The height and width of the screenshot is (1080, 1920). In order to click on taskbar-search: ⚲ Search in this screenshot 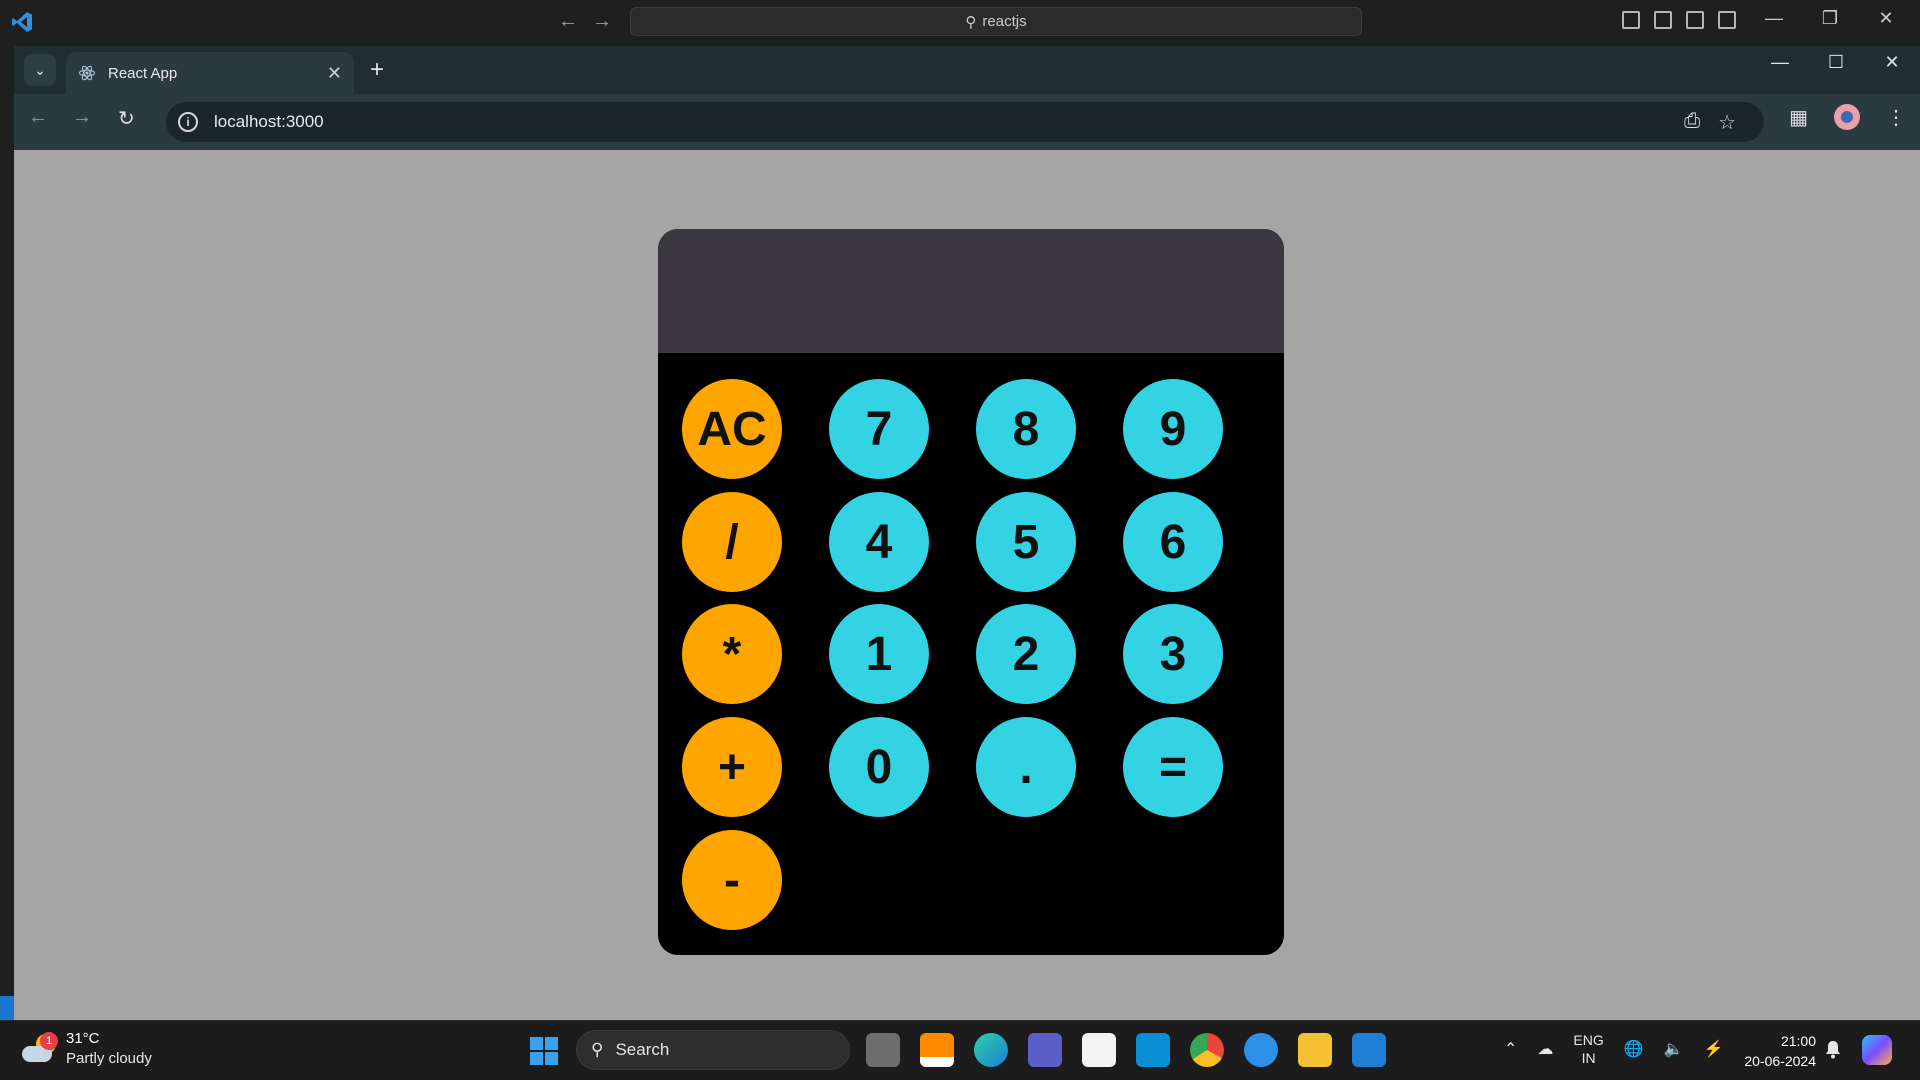, I will do `click(713, 1050)`.